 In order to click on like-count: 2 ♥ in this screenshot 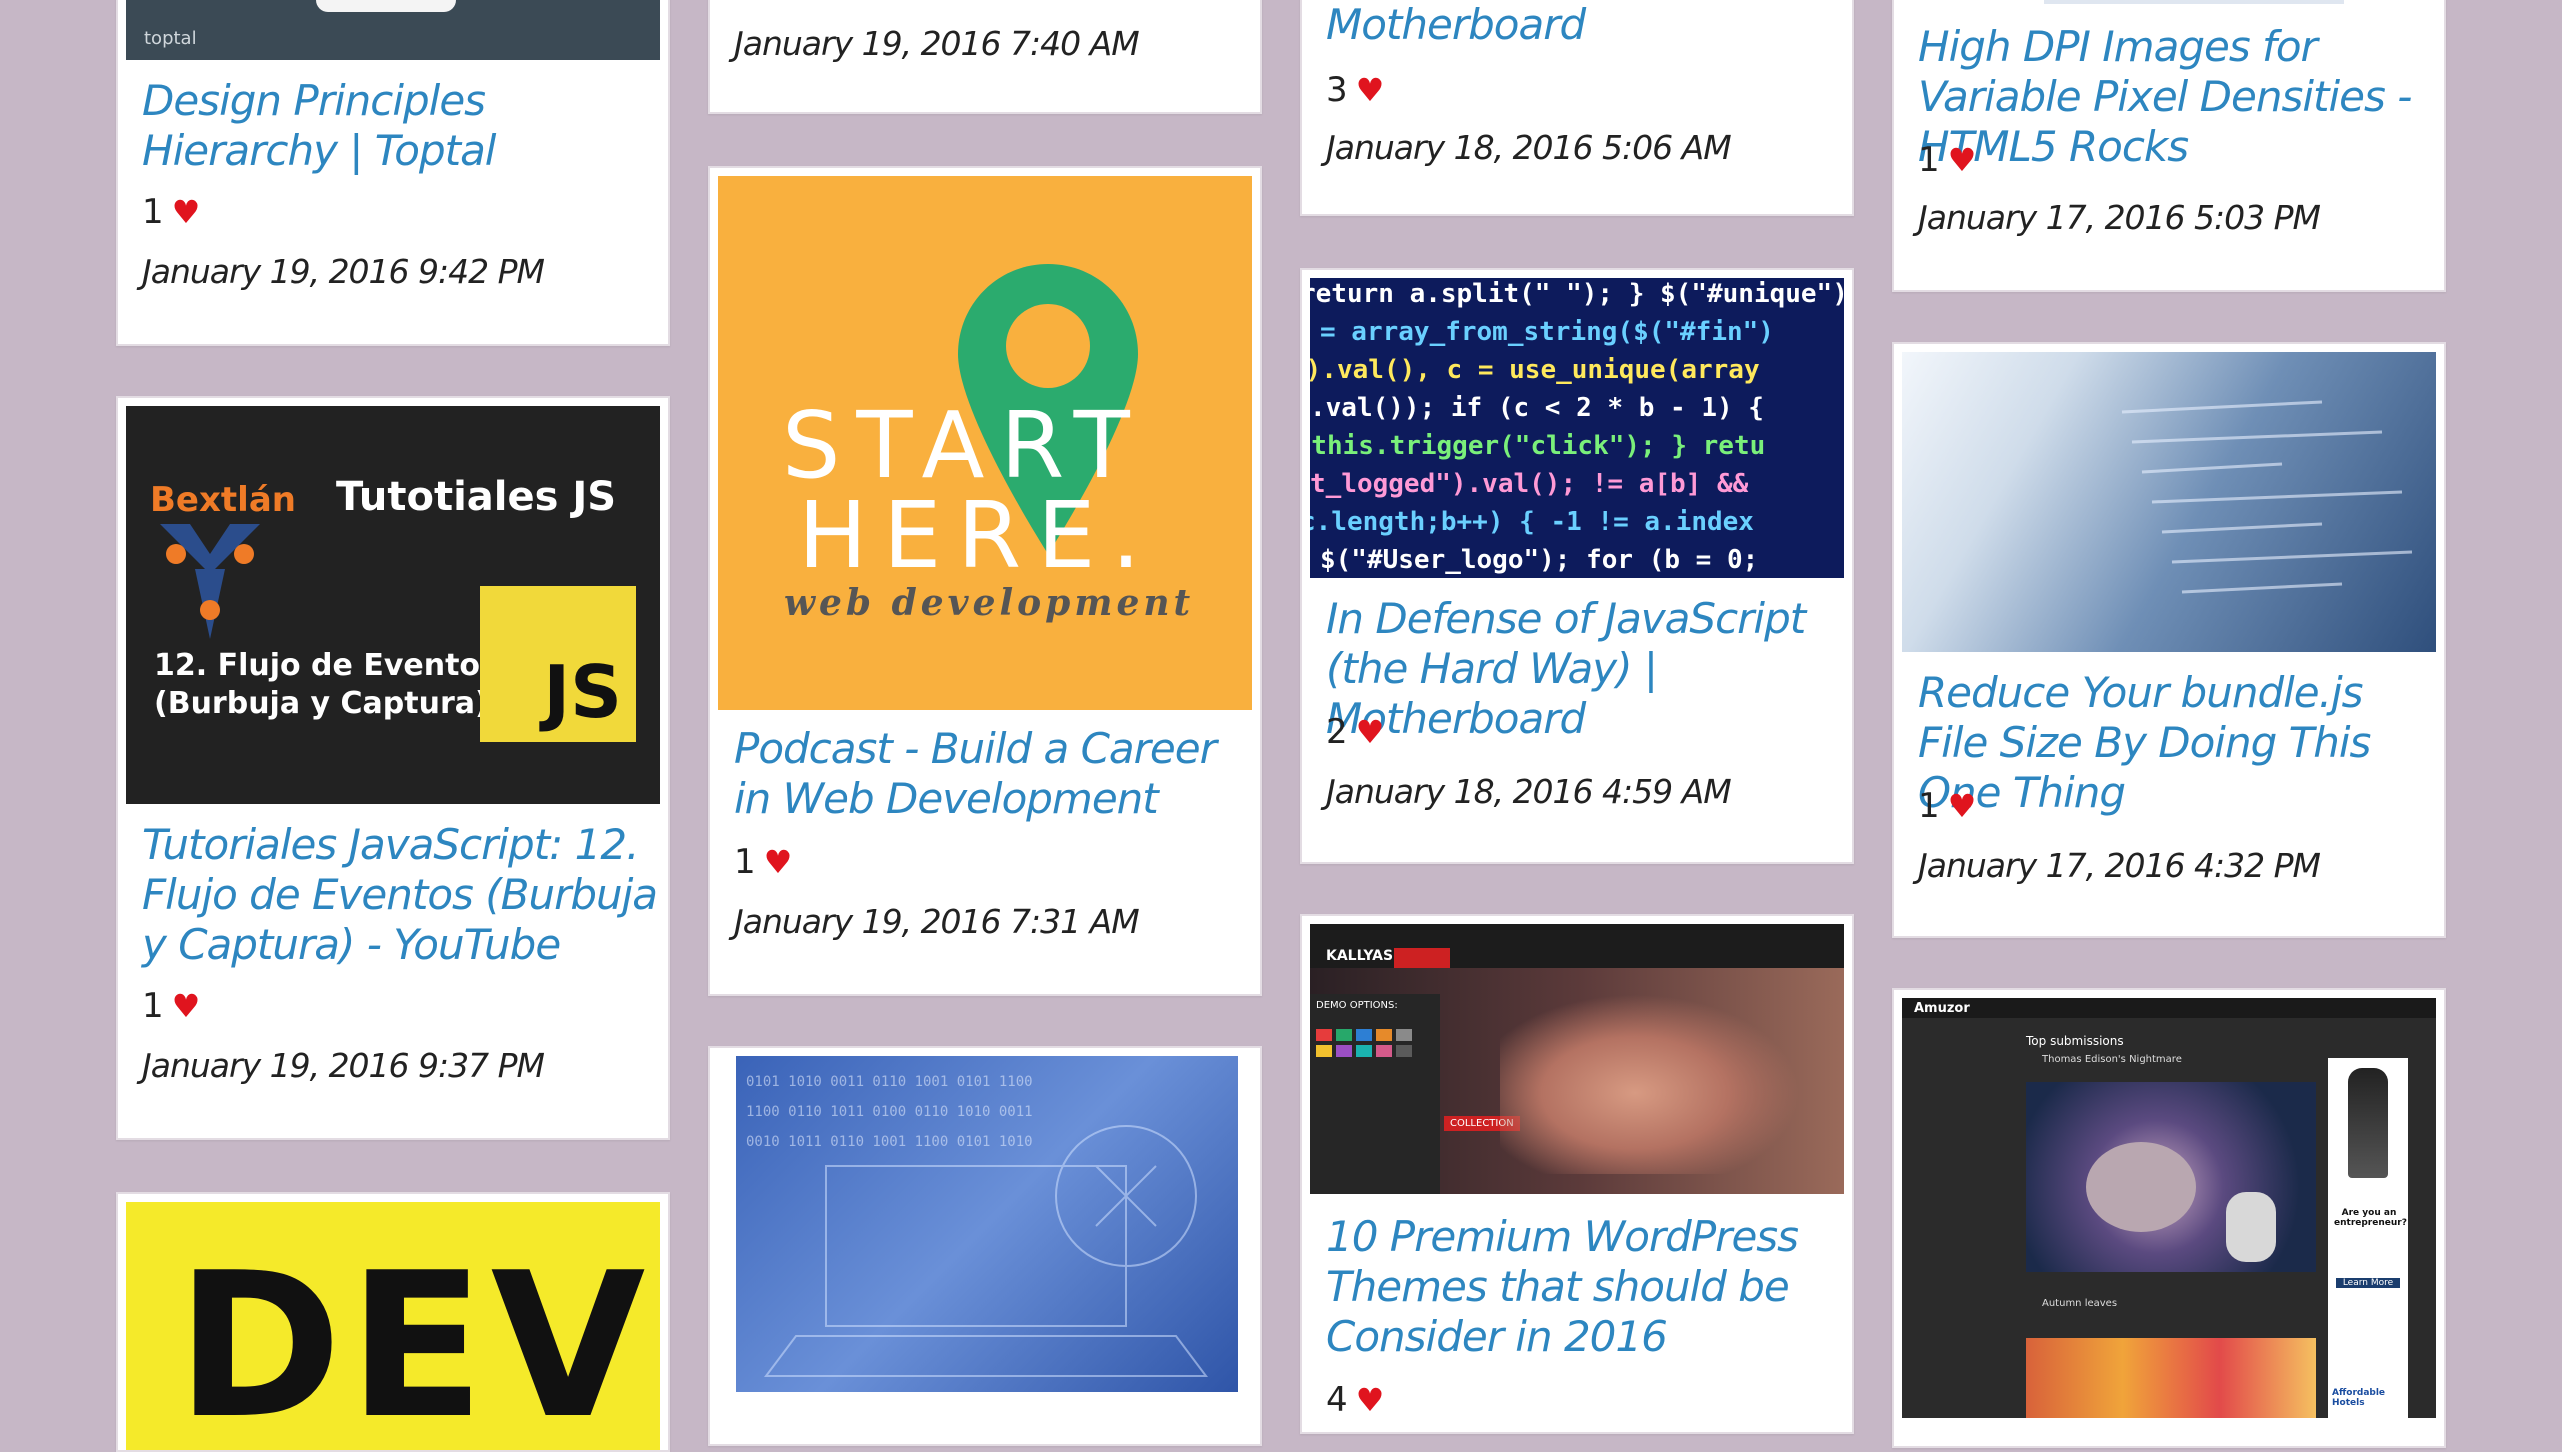, I will do `click(1355, 732)`.